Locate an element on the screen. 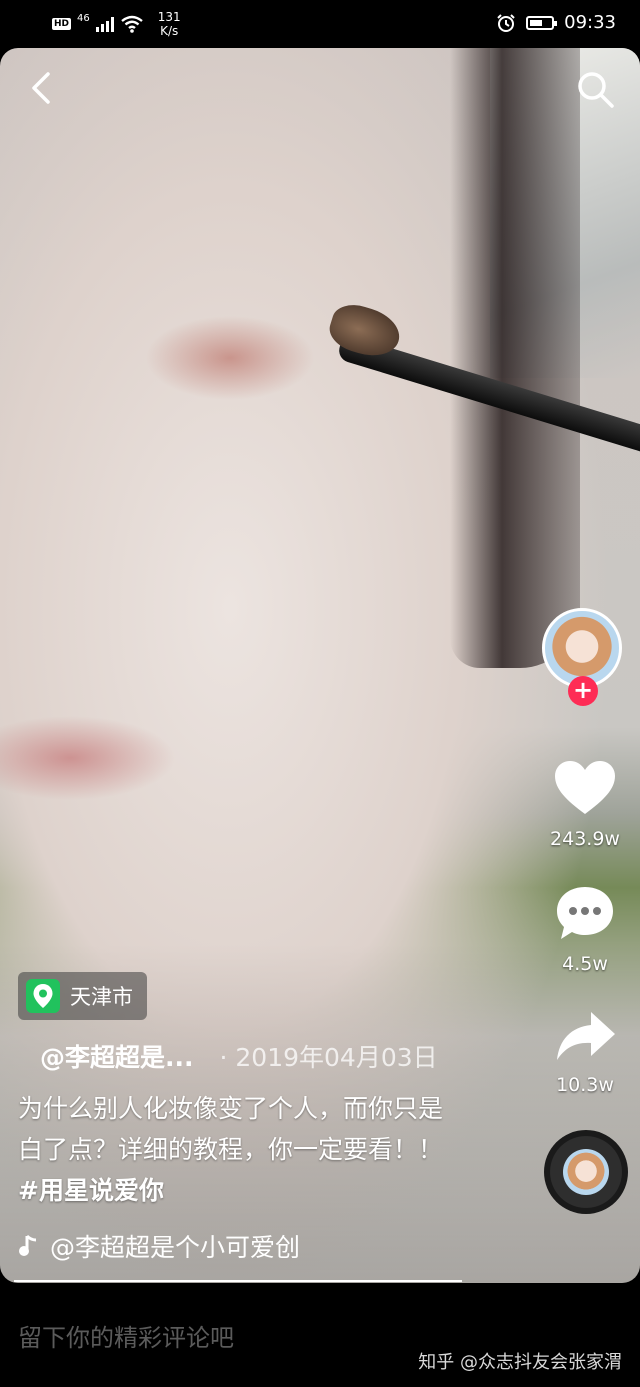 This screenshot has height=1387, width=640. status-right: 09:33 is located at coordinates (556, 22).